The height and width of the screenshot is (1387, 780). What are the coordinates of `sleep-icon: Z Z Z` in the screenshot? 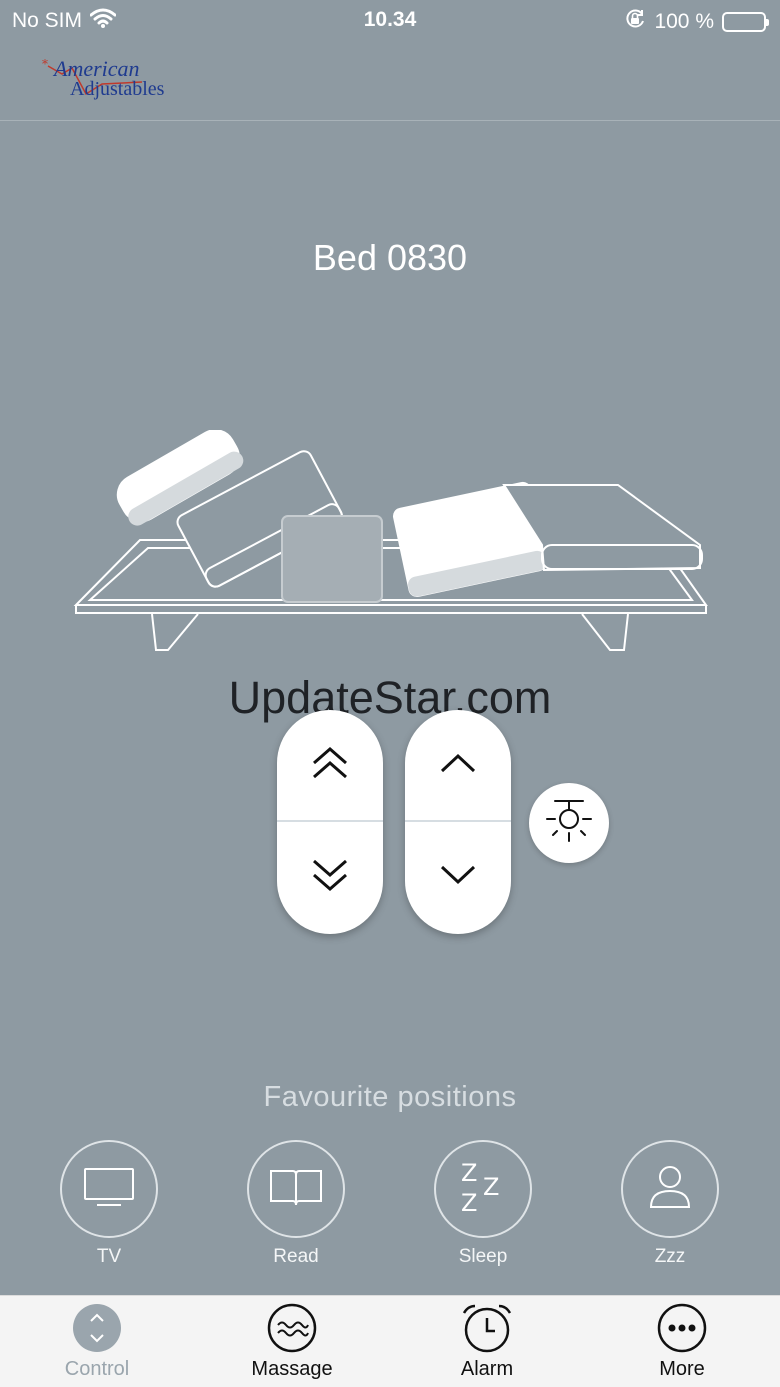 It's located at (483, 1189).